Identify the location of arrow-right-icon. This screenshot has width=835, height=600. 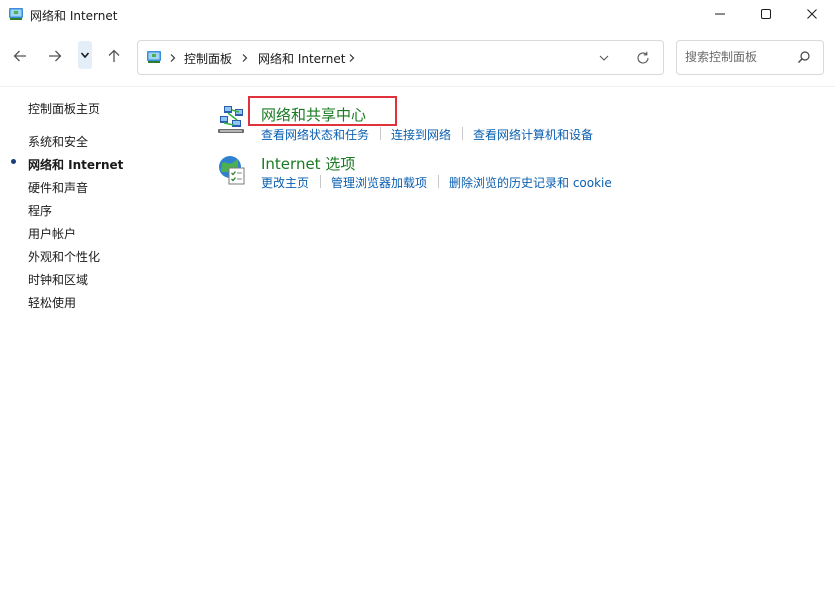
(55, 56).